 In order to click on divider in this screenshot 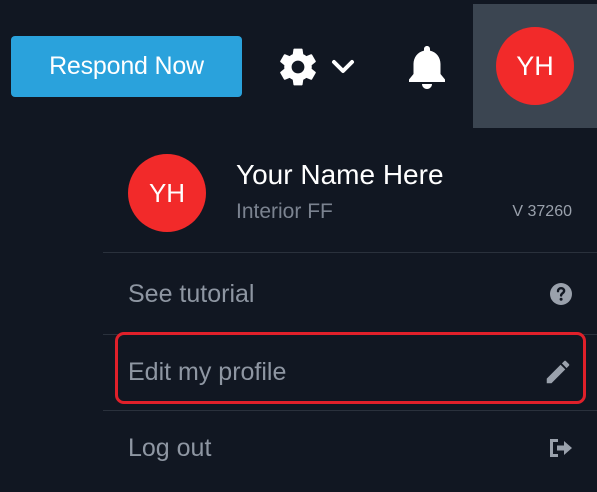, I will do `click(350, 252)`.